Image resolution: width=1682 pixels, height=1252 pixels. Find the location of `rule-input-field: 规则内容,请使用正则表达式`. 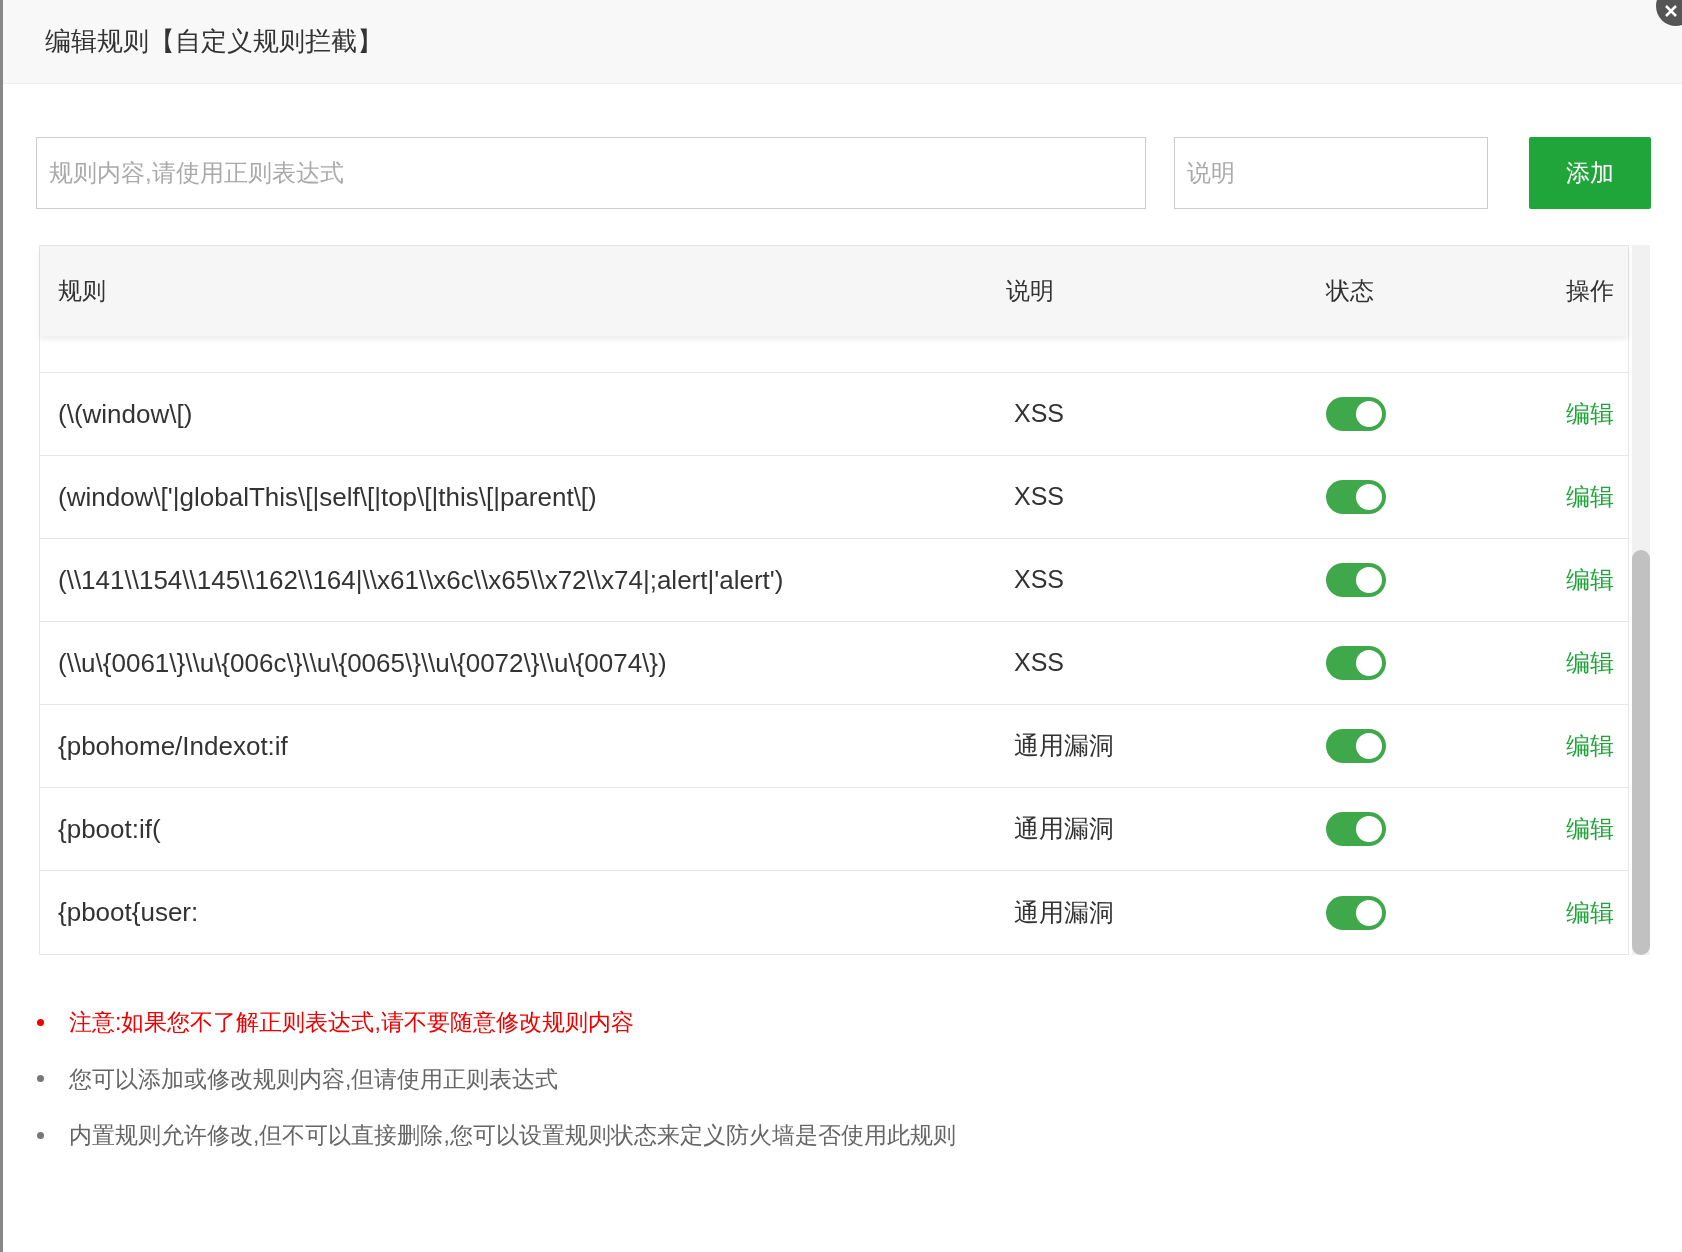

rule-input-field: 规则内容,请使用正则表达式 is located at coordinates (591, 173).